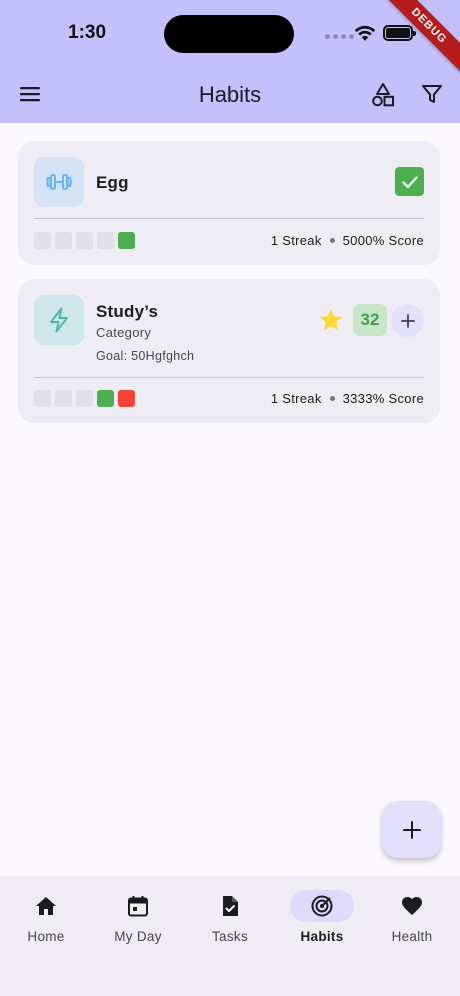 The width and height of the screenshot is (460, 996). I want to click on nav-item-habits: Habits, so click(322, 917).